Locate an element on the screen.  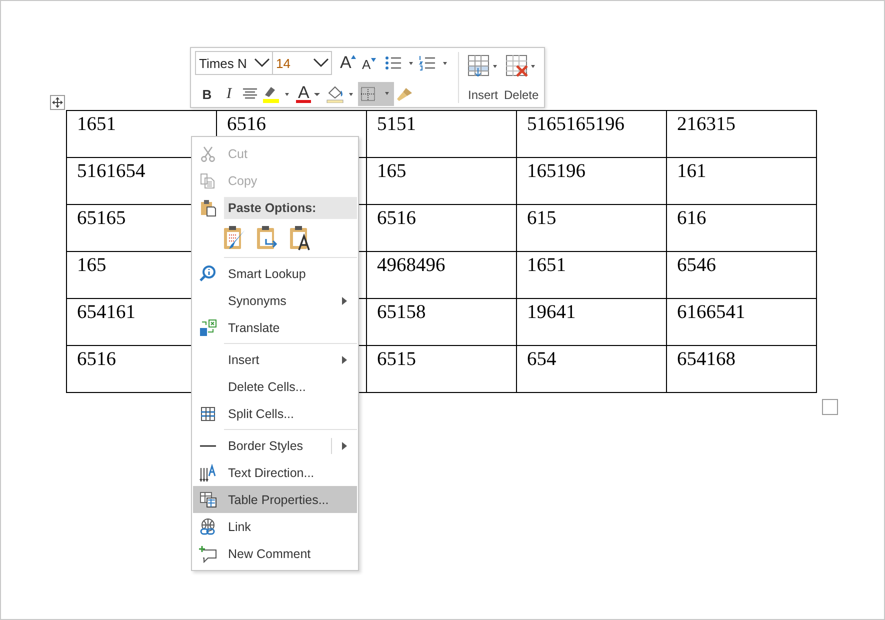
table-cell: 616 is located at coordinates (691, 219).